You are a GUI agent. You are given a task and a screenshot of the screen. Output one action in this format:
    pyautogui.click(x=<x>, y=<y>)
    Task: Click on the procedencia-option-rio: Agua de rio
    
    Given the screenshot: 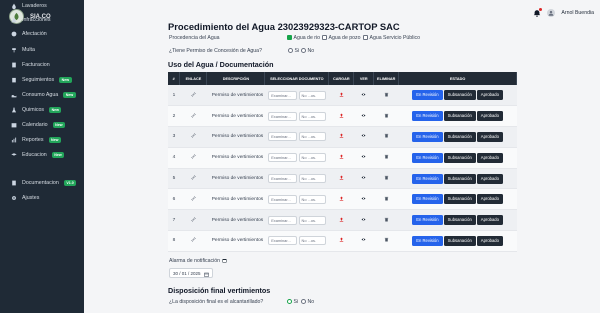 What is the action you would take?
    pyautogui.click(x=303, y=38)
    